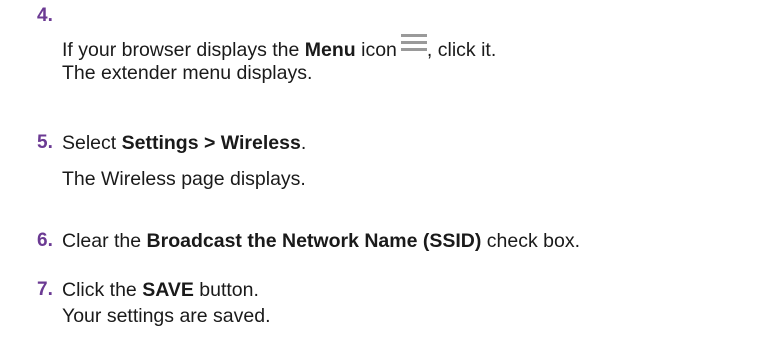 The width and height of the screenshot is (766, 338). I want to click on step-6-text-end: check box., so click(531, 241).